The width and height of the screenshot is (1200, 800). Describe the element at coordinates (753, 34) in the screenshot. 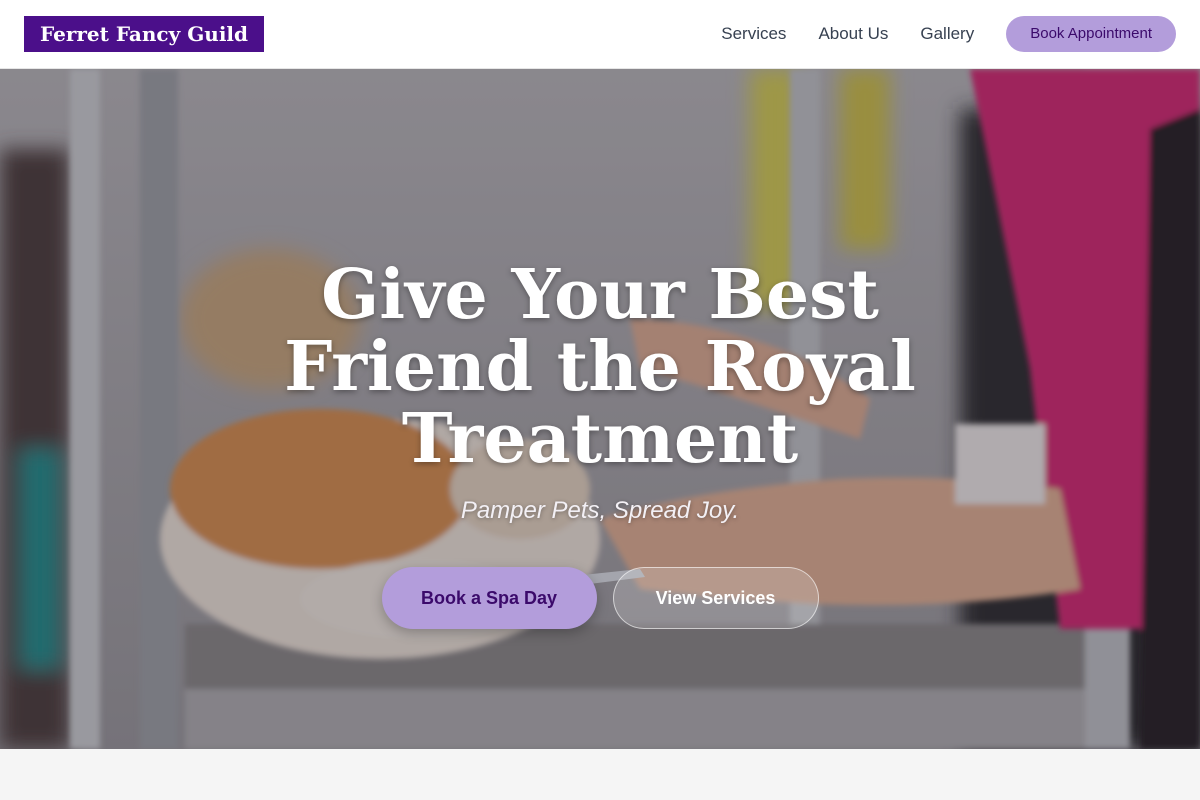

I see `nav-services: Services` at that location.